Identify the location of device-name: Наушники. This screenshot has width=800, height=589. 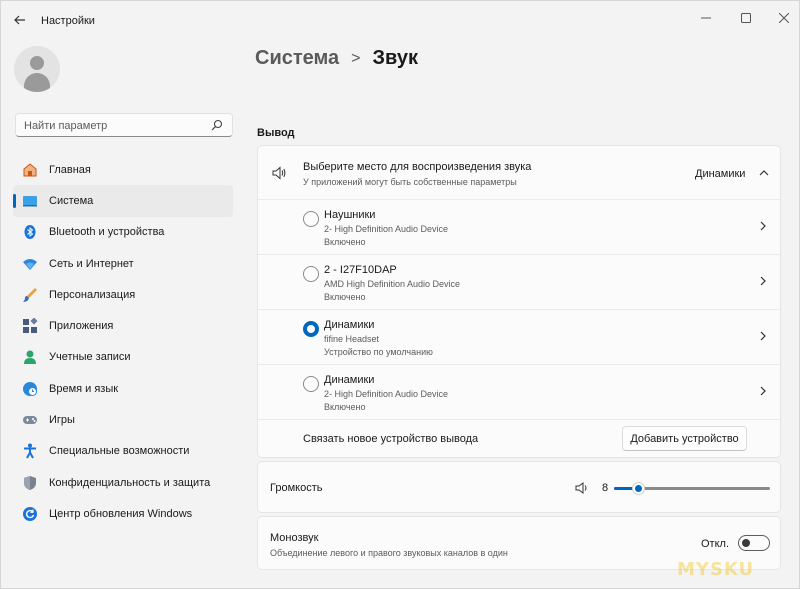
(350, 215).